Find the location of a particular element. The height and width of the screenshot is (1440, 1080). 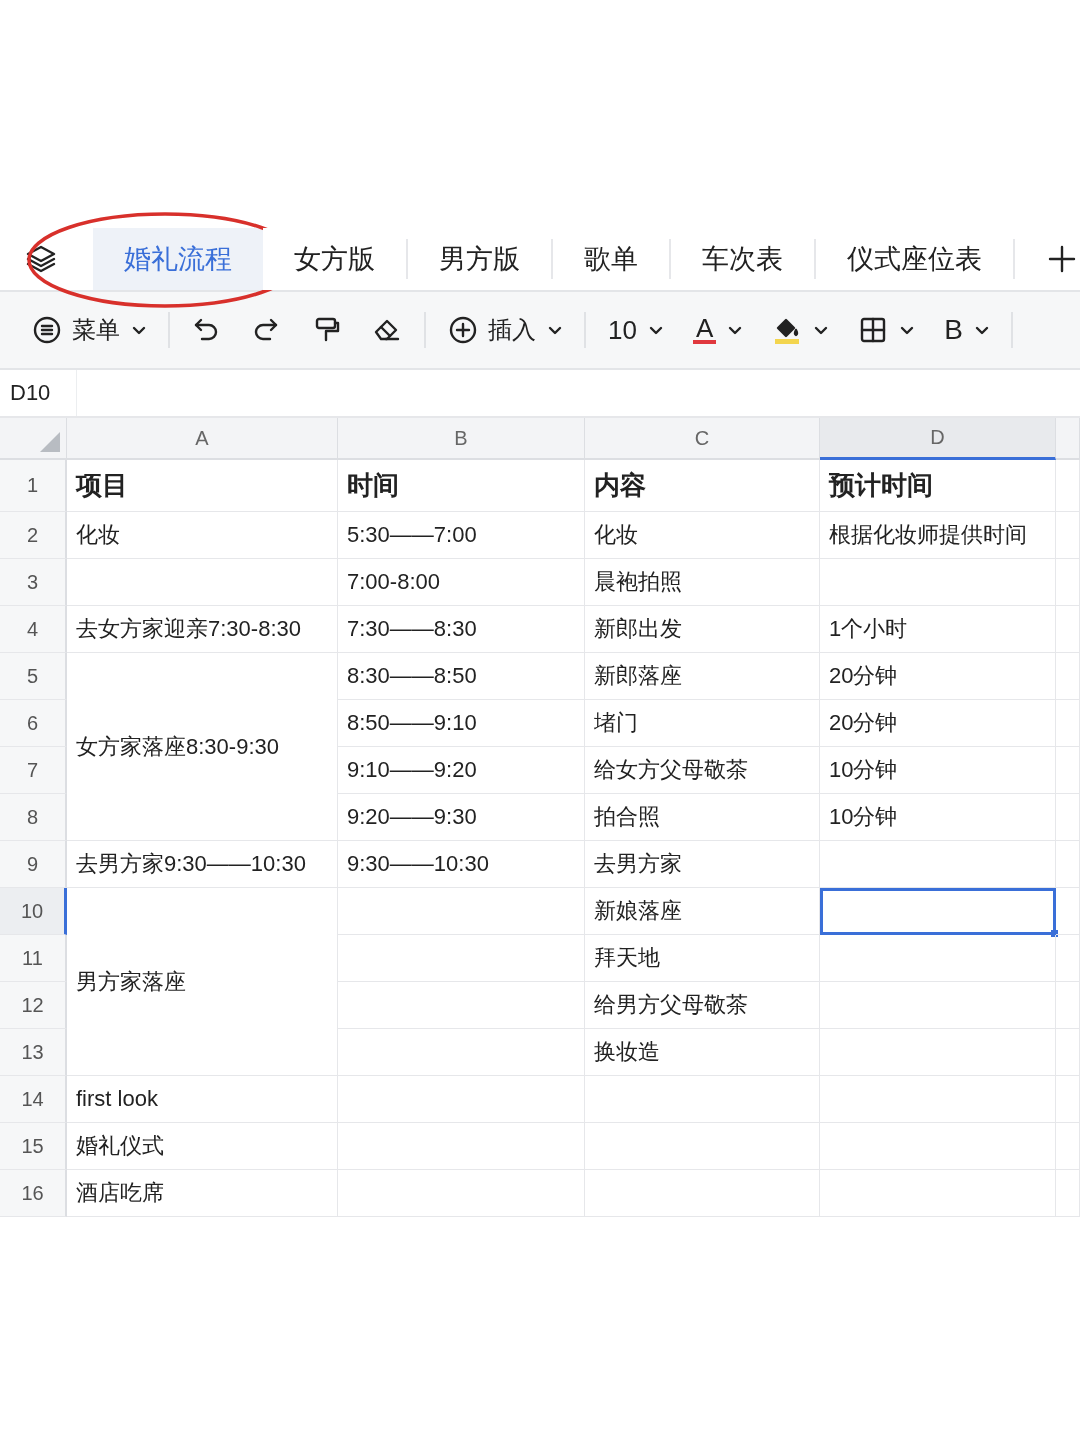

table-cell: 去男方家9:30——10:30 is located at coordinates (202, 864).